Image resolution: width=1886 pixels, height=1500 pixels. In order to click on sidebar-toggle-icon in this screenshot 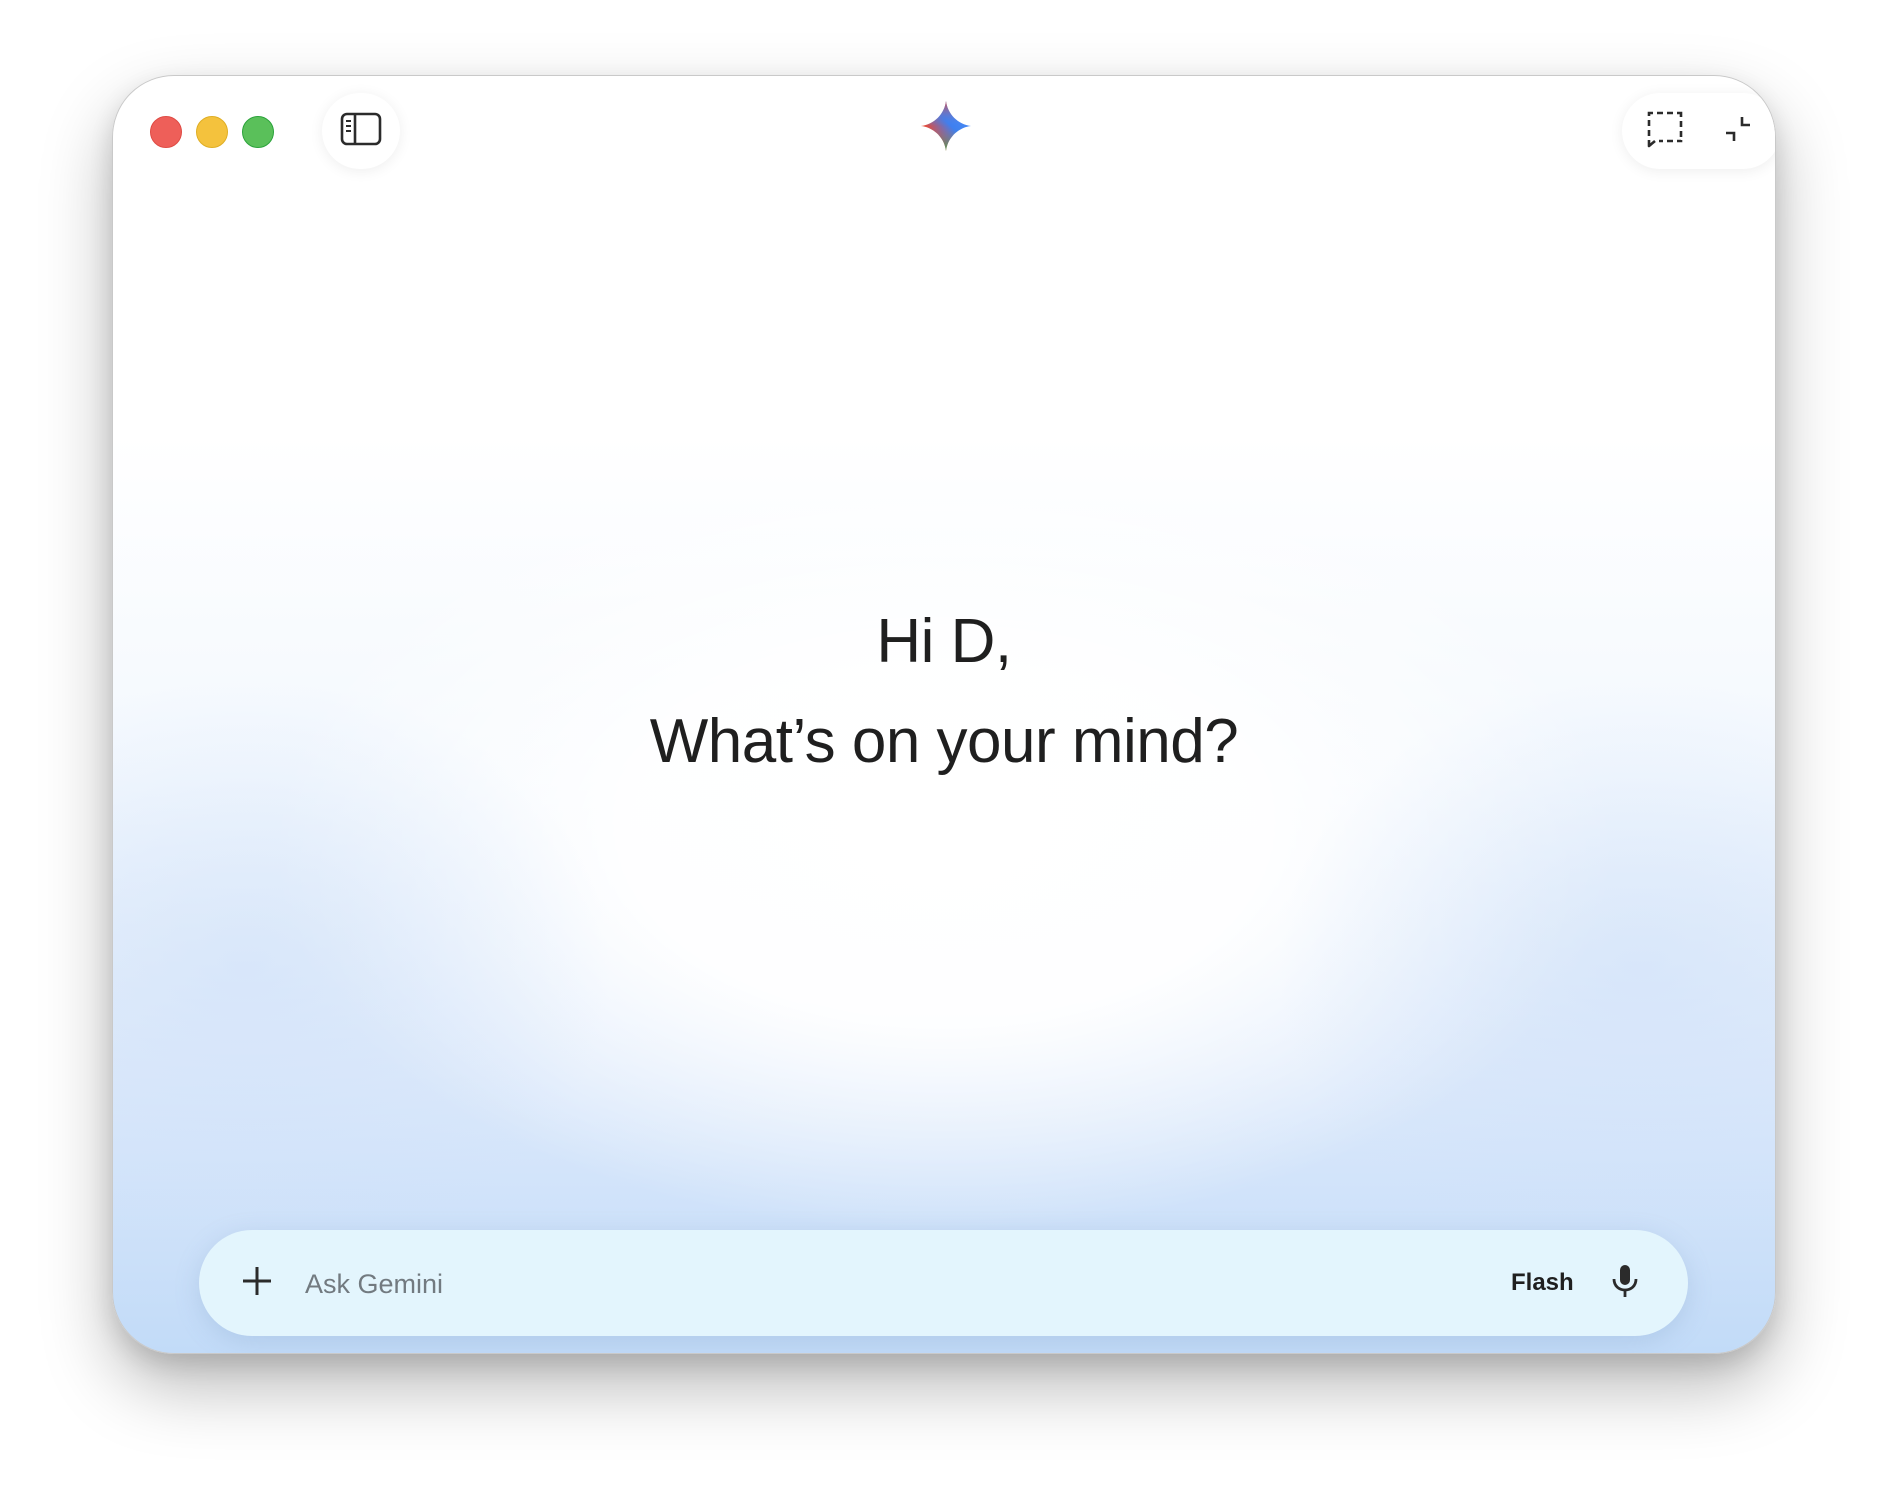, I will do `click(361, 131)`.